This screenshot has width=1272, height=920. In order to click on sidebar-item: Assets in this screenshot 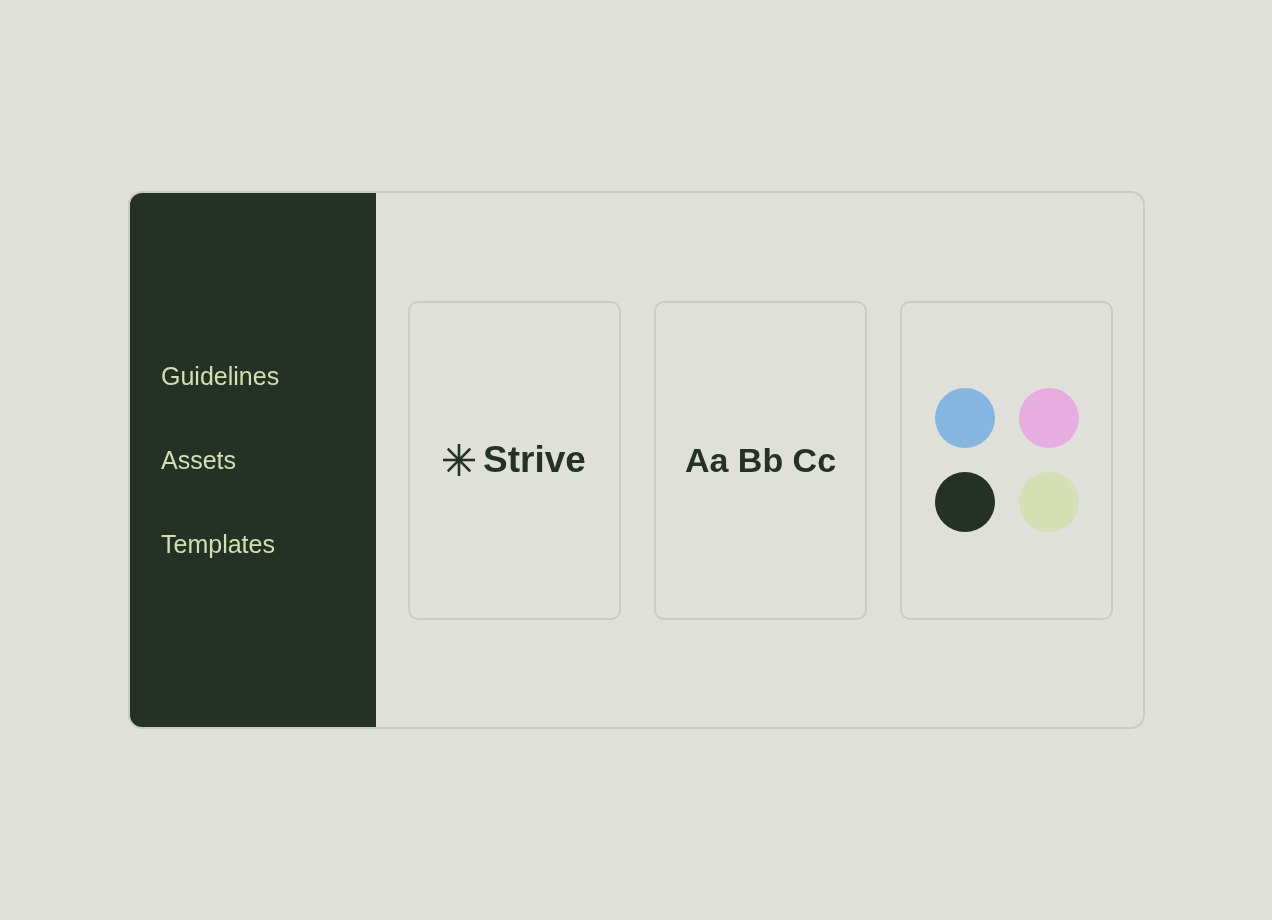, I will do `click(199, 460)`.